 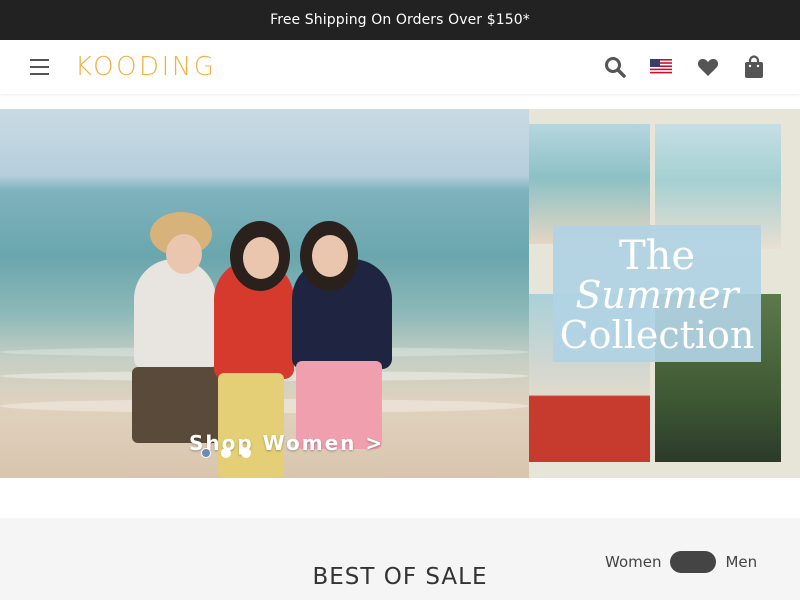 What do you see at coordinates (615, 67) in the screenshot?
I see `search-icon` at bounding box center [615, 67].